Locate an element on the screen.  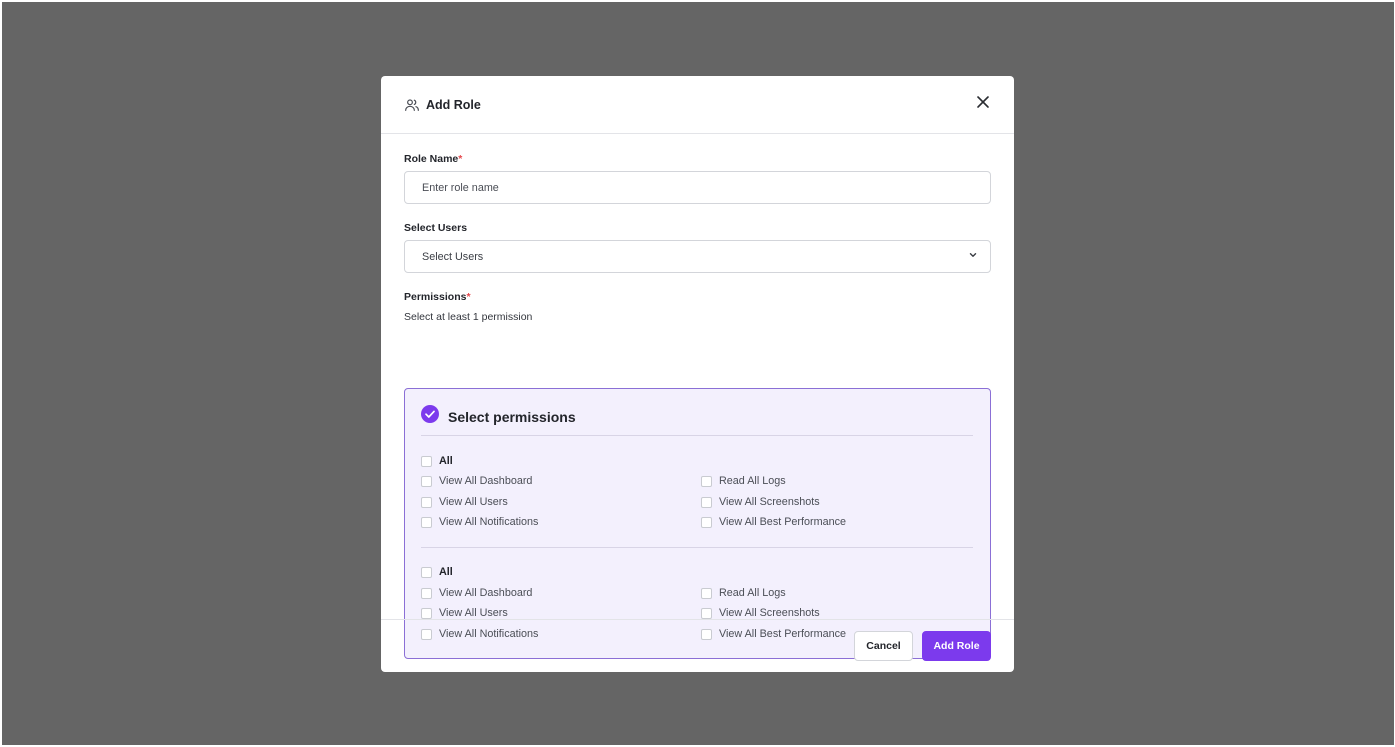
select-users-dropdown: Select Users is located at coordinates (697, 256).